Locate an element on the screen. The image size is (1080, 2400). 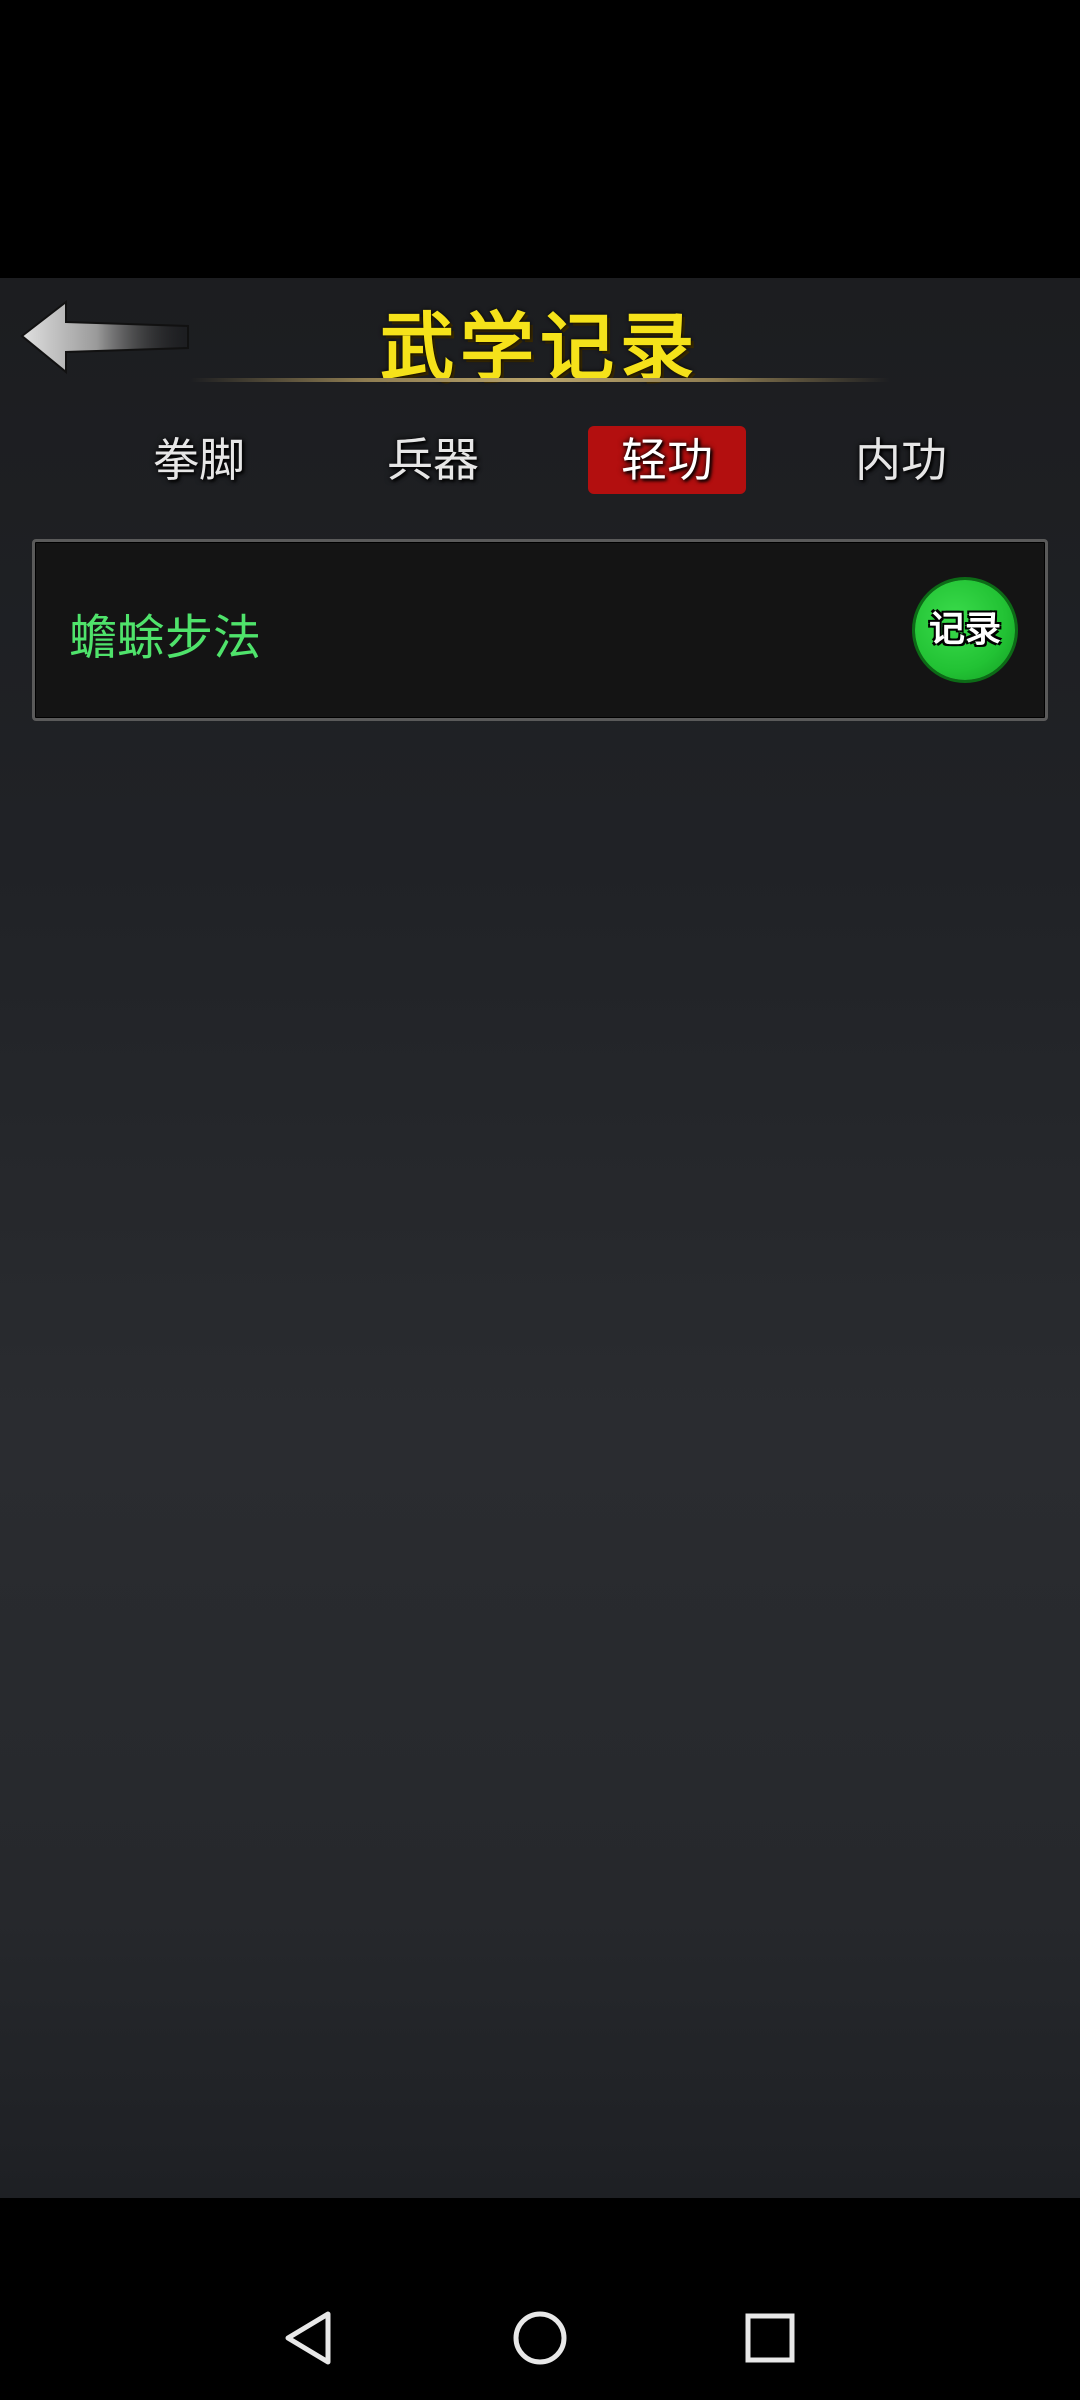
list-item: 蟾蜍步法 记录 is located at coordinates (540, 630).